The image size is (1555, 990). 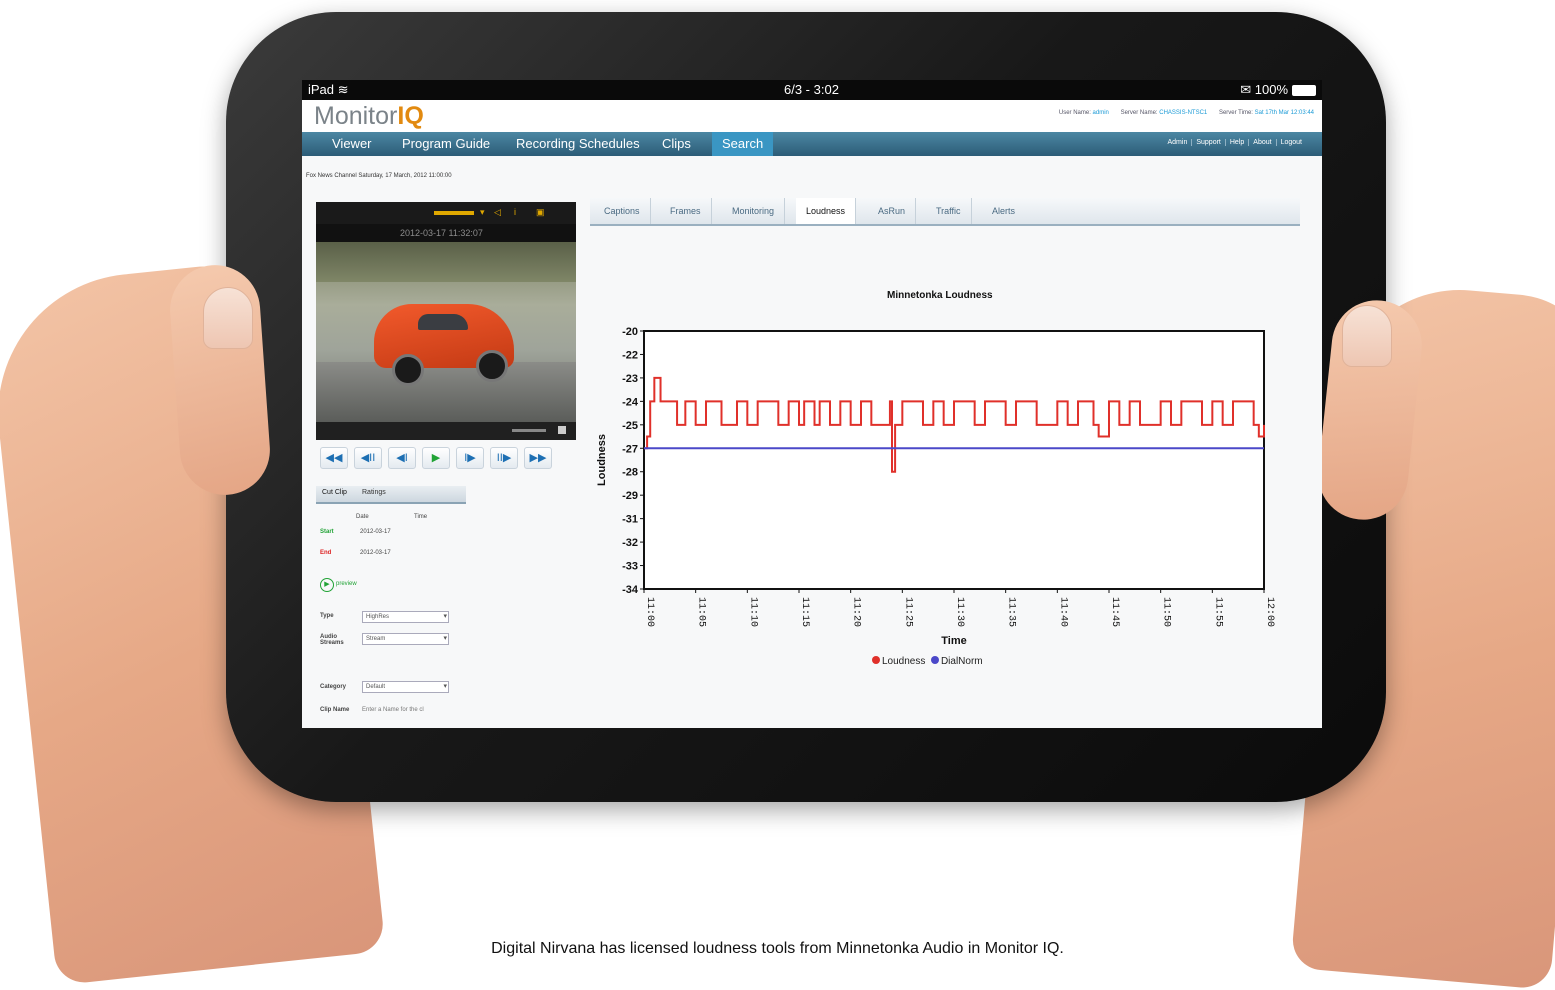 What do you see at coordinates (327, 585) in the screenshot?
I see `preview-play-icon: ▶` at bounding box center [327, 585].